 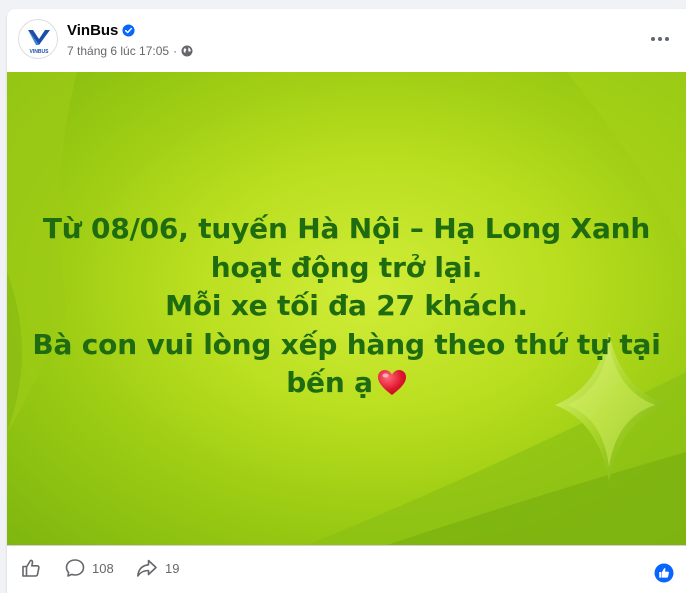 What do you see at coordinates (329, 382) in the screenshot?
I see `image-text-line-5: bến ạ` at bounding box center [329, 382].